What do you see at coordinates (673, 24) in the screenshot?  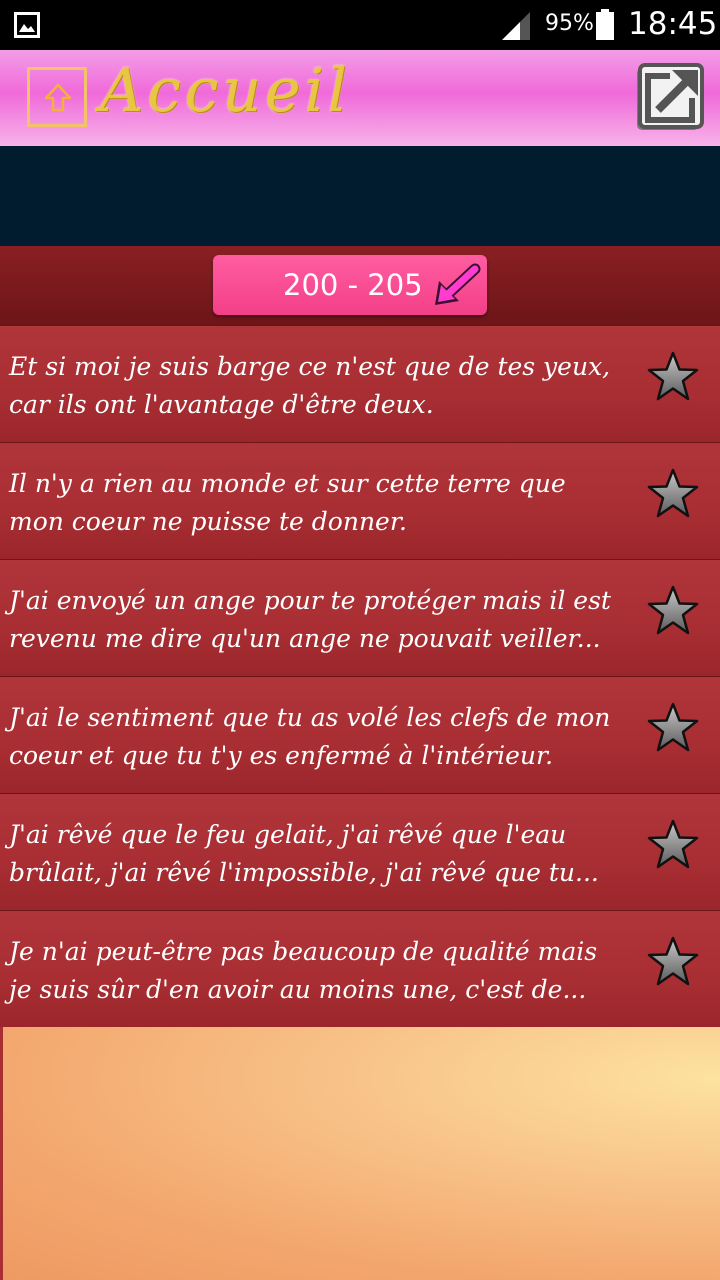 I see `clock: 18:45` at bounding box center [673, 24].